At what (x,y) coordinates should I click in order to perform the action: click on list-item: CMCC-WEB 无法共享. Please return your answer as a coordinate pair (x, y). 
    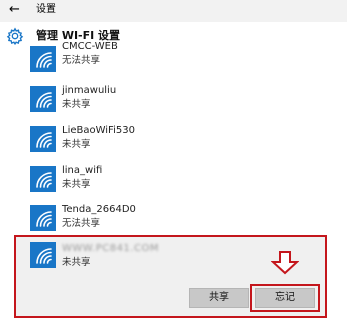
    Looking at the image, I should click on (173, 61).